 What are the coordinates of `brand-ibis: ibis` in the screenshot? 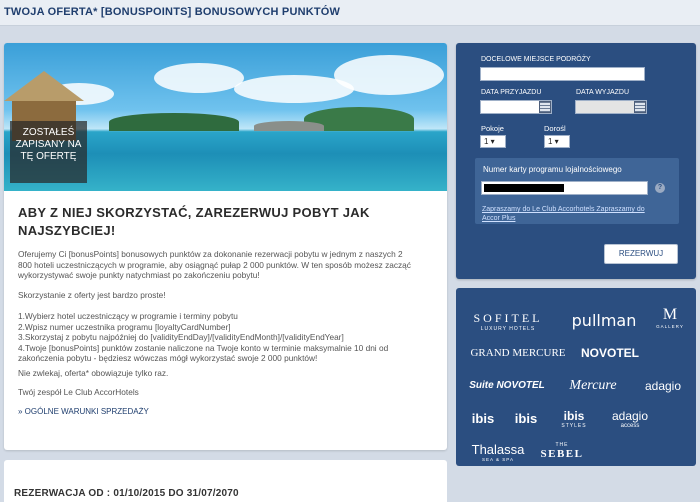 It's located at (483, 418).